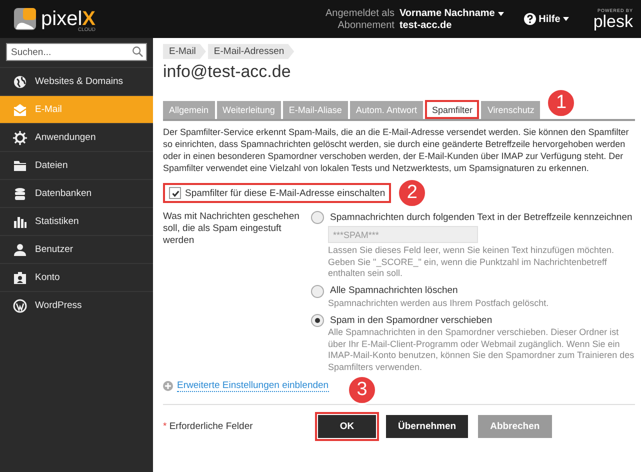  Describe the element at coordinates (412, 193) in the screenshot. I see `annotation-badge: 2` at that location.